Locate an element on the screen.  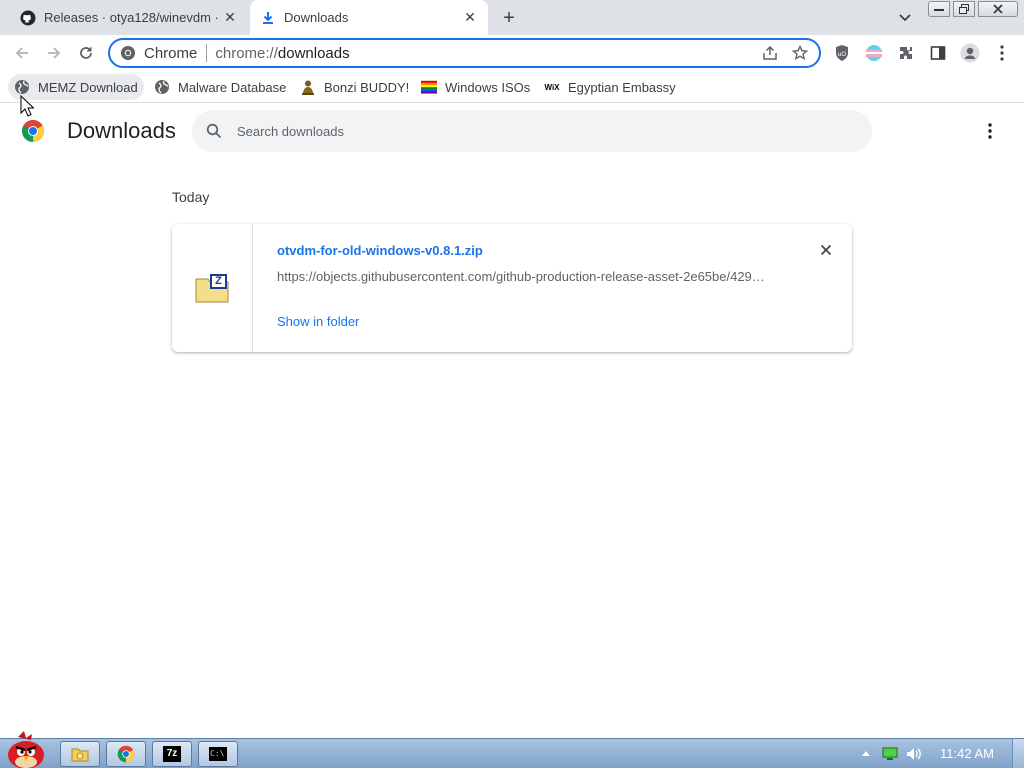
url-host: downloads is located at coordinates (313, 53).